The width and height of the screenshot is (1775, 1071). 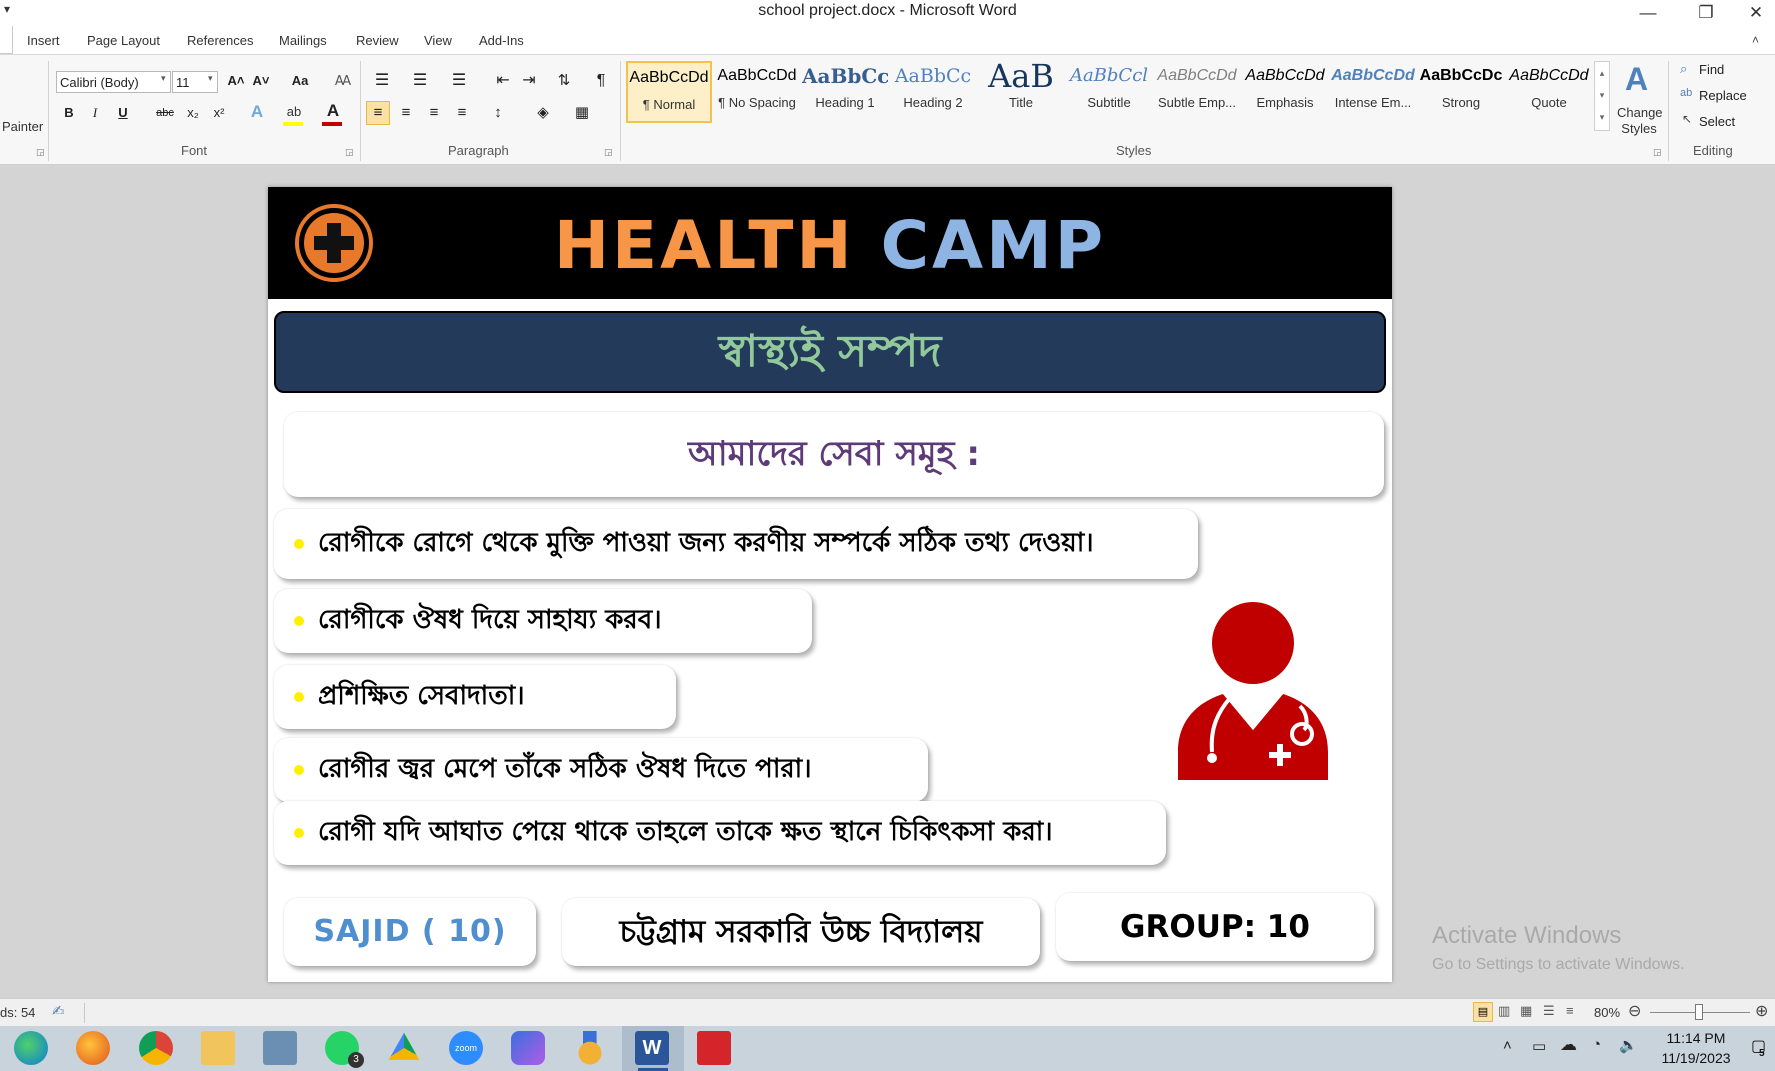 What do you see at coordinates (31, 1048) in the screenshot?
I see `edge-icon` at bounding box center [31, 1048].